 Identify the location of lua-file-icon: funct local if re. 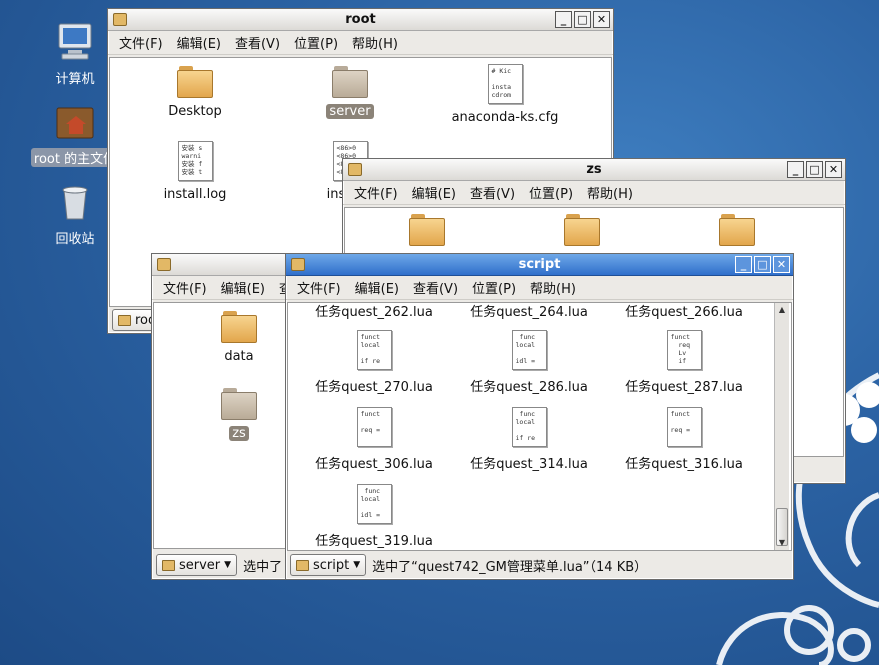
(374, 350).